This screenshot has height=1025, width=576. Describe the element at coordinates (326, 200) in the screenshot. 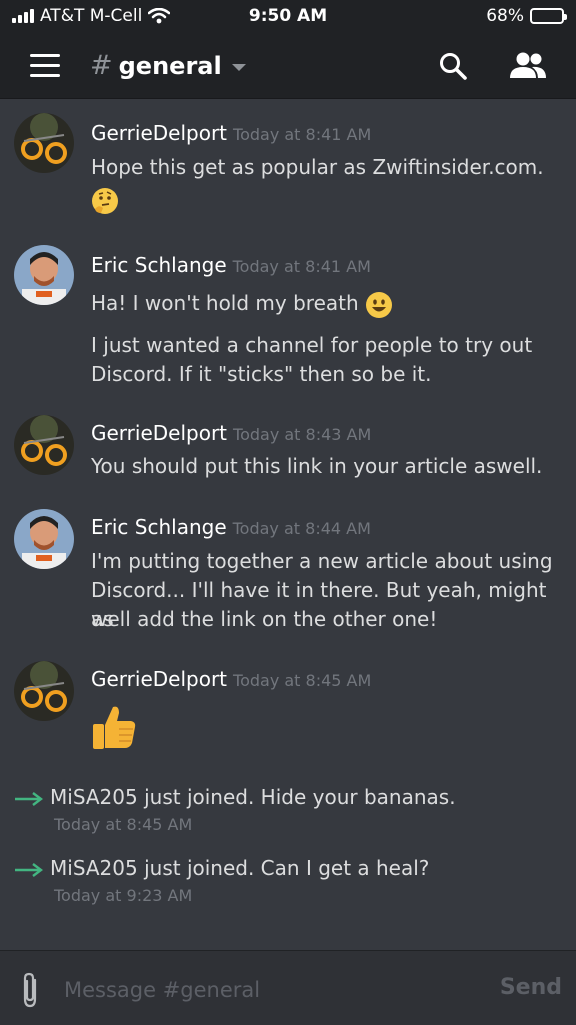

I see `message-emoji-line` at that location.